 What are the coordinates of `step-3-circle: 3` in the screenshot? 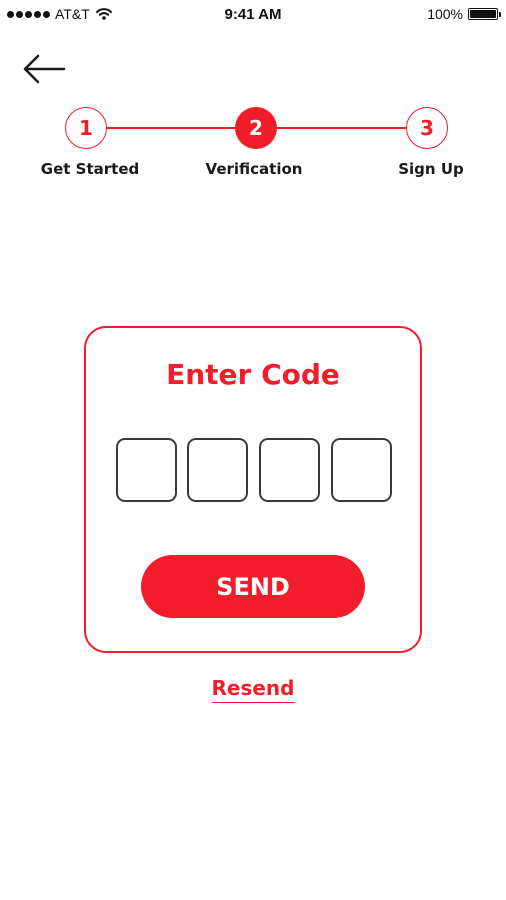 It's located at (427, 128).